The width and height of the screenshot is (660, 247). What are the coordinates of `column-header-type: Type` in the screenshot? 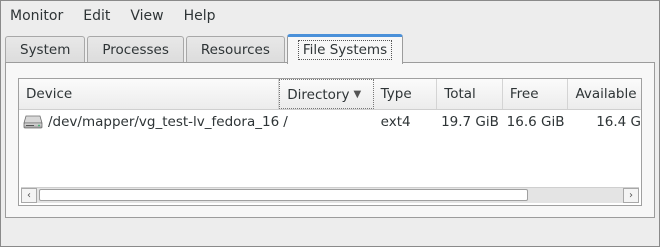 It's located at (406, 94).